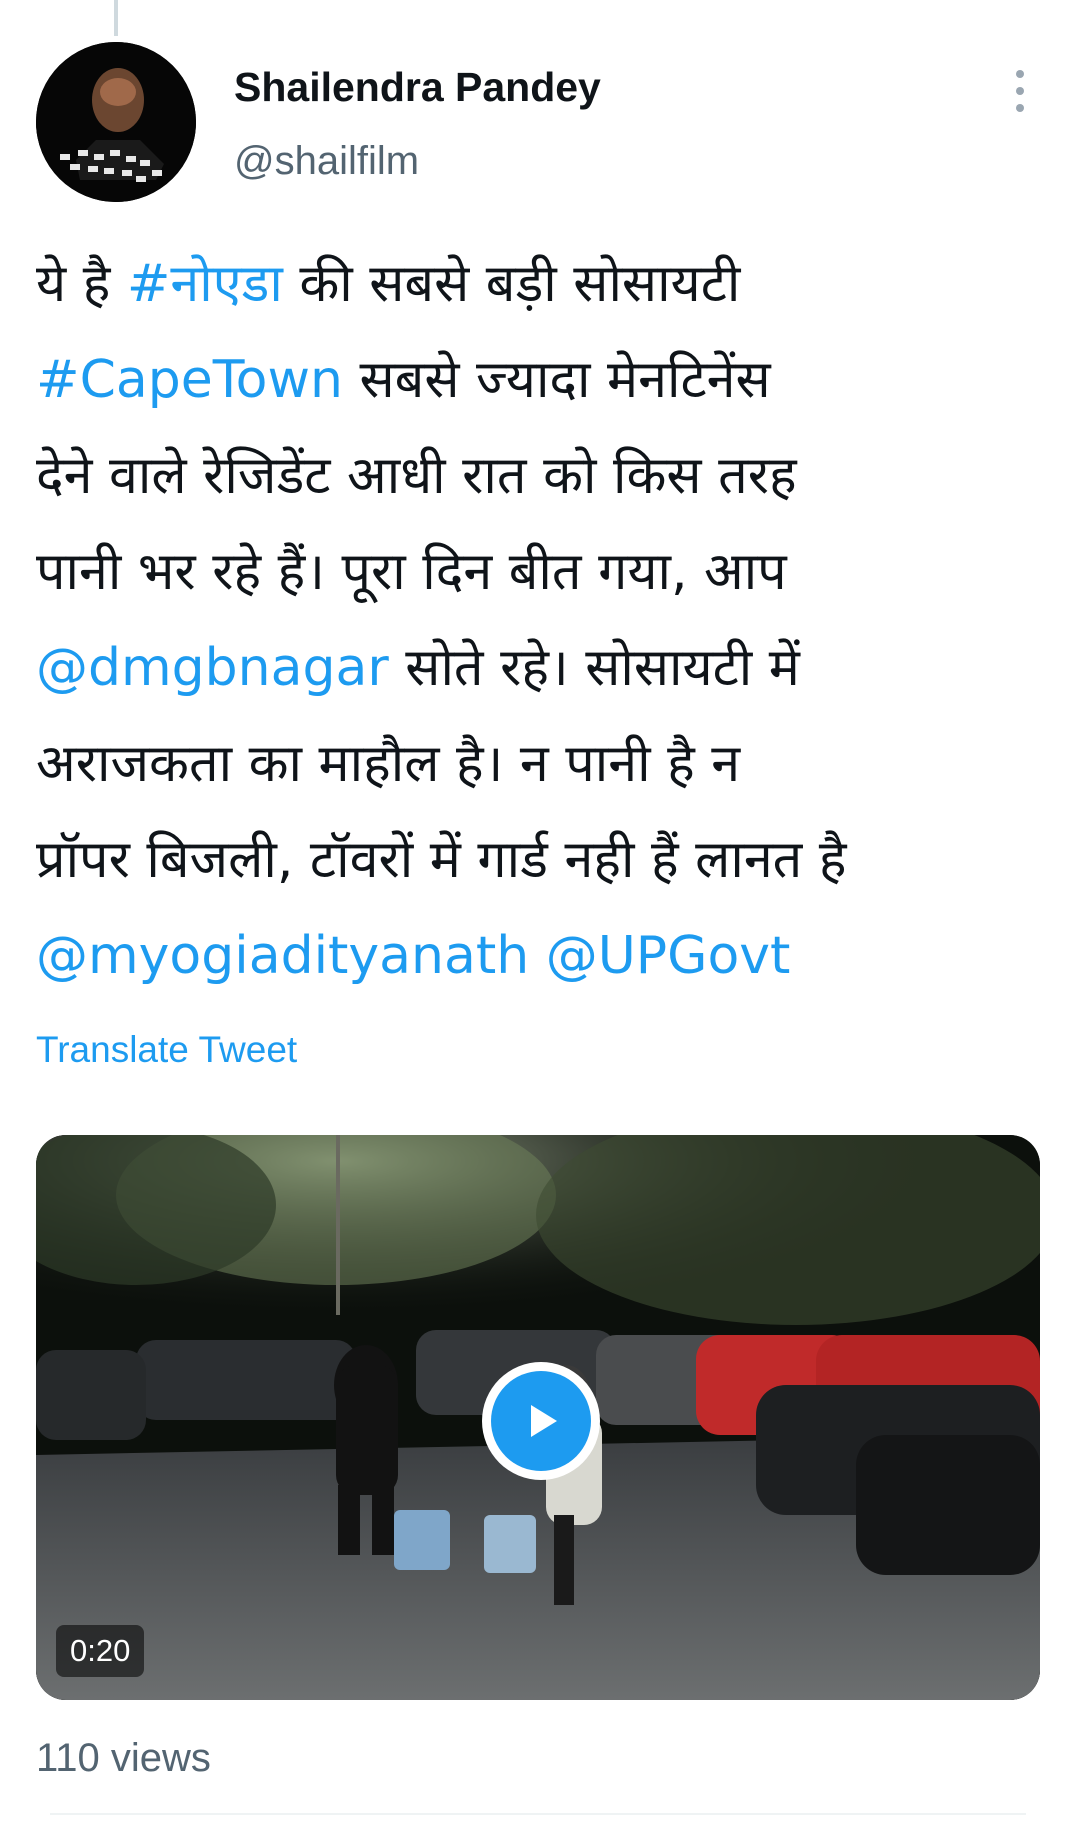 The image size is (1080, 1830). I want to click on divider, so click(538, 1814).